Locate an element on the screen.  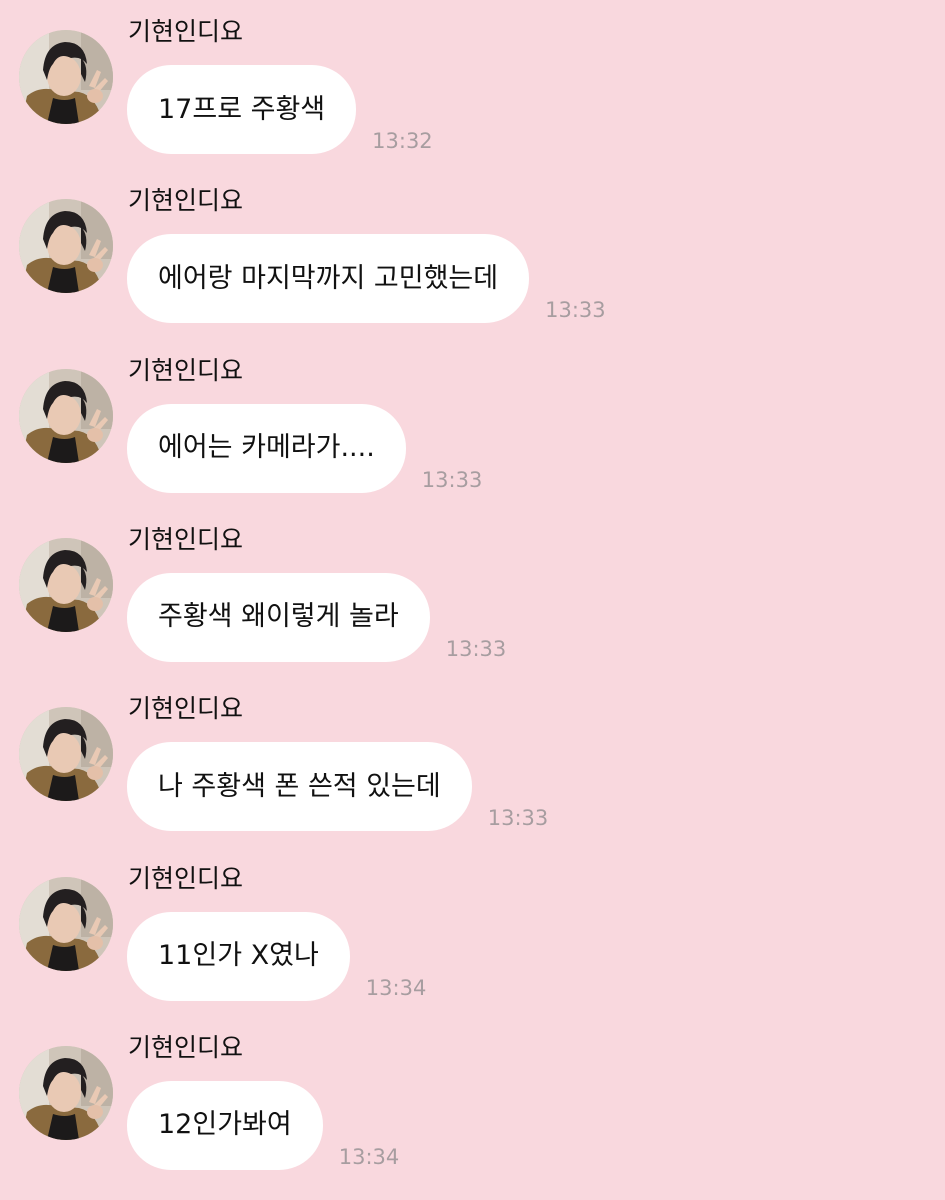
message-bubble: 12인가봐여 is located at coordinates (225, 1125).